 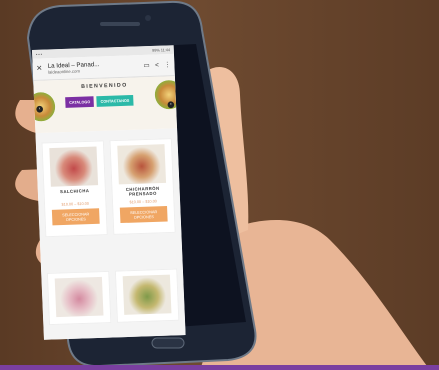 What do you see at coordinates (40, 68) in the screenshot?
I see `close-icon: ×` at bounding box center [40, 68].